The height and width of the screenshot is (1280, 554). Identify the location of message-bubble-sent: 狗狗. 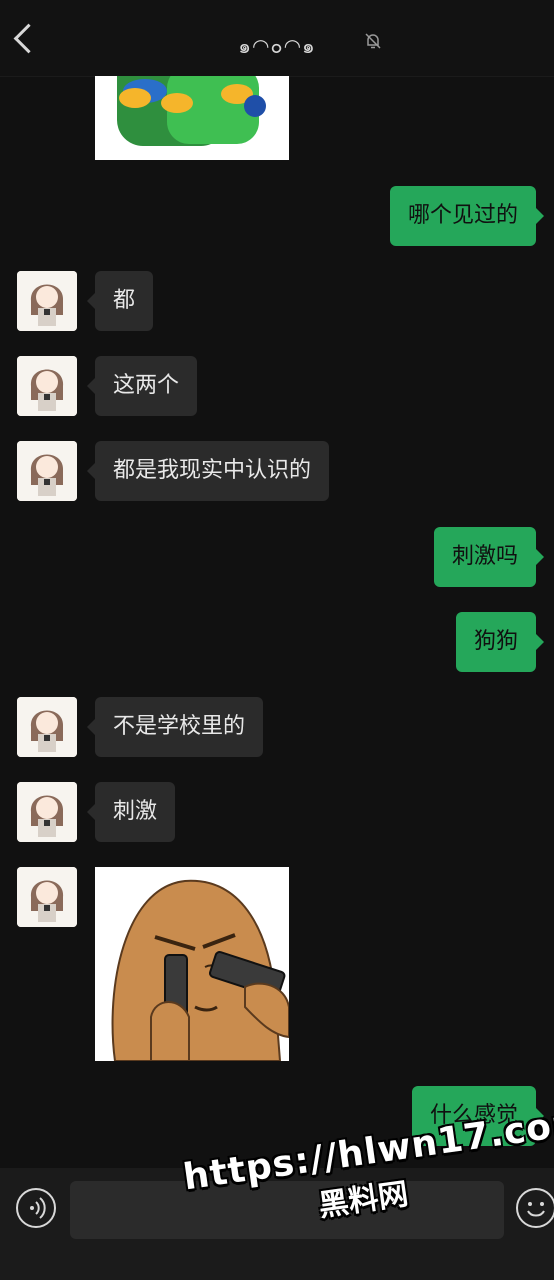
(500, 642).